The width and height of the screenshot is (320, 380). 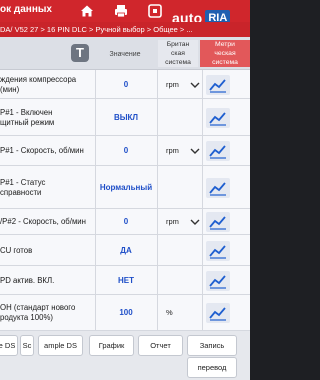 What do you see at coordinates (121, 11) in the screenshot?
I see `print-icon` at bounding box center [121, 11].